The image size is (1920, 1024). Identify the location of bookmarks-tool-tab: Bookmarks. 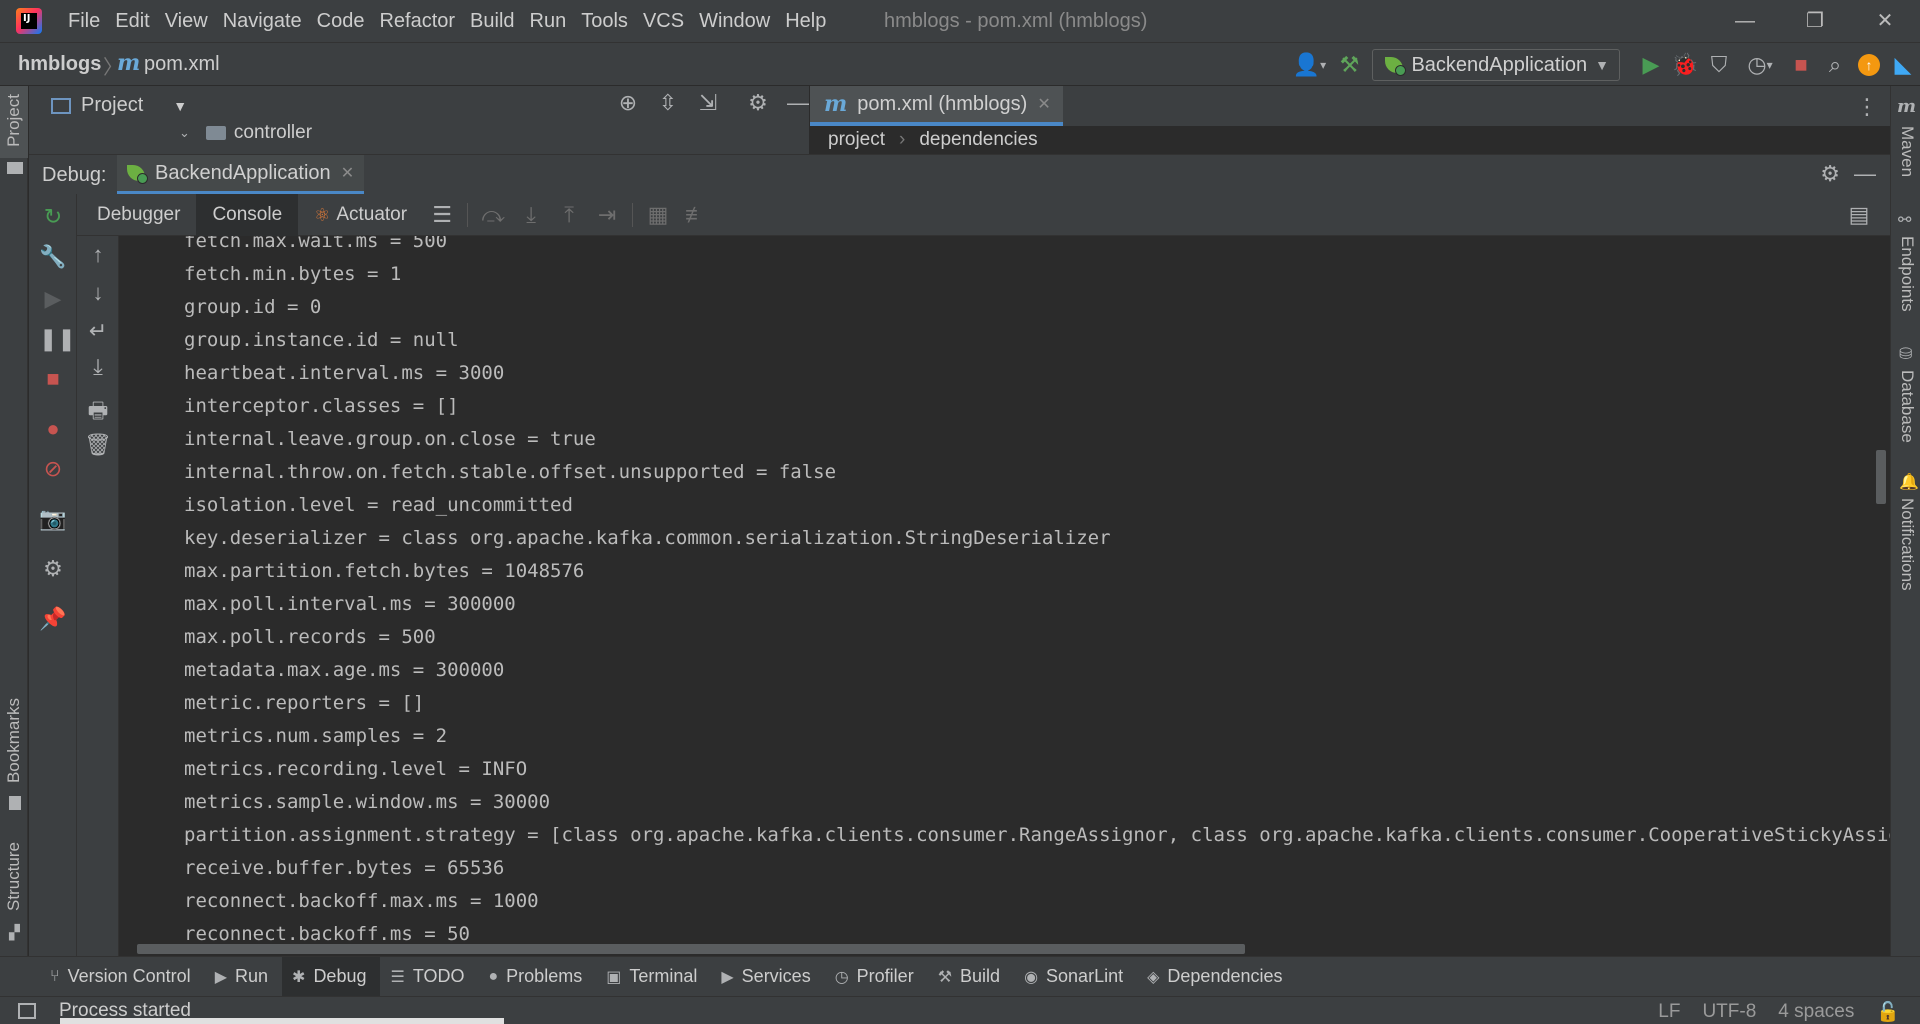
(14, 740).